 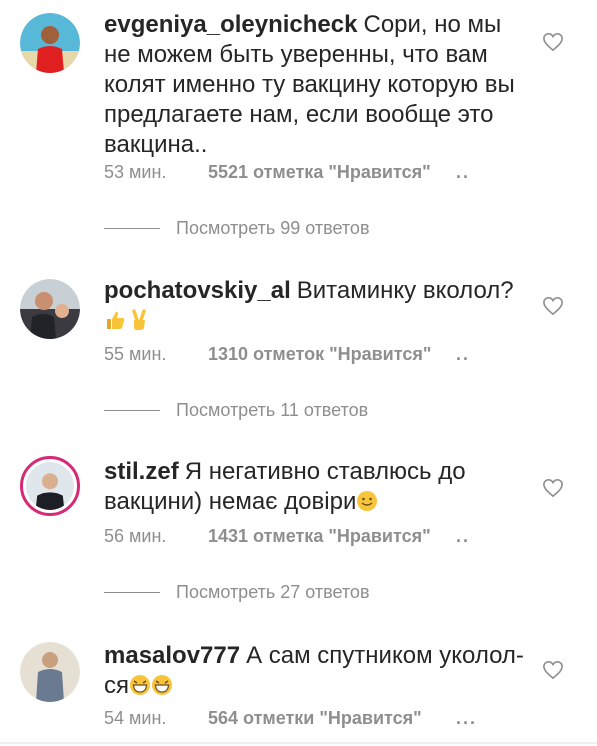 I want to click on comment-meta: 53 мин. 5521 отметка "Нравится".., so click(x=286, y=172).